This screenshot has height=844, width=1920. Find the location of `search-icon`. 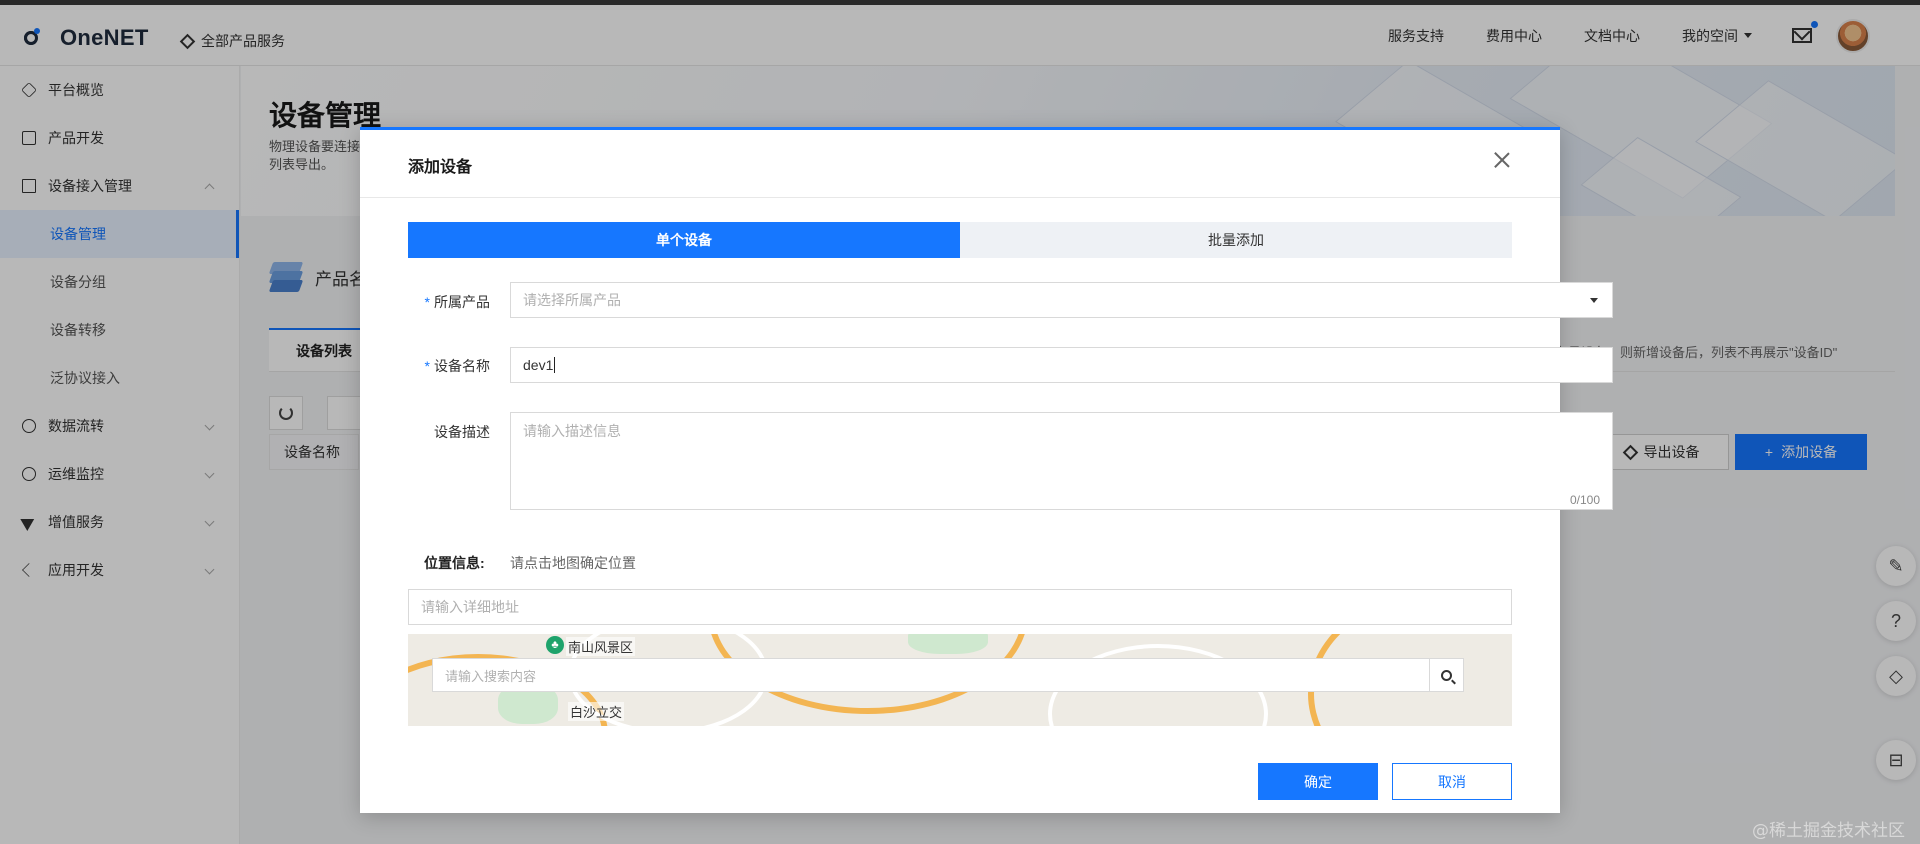

search-icon is located at coordinates (1446, 675).